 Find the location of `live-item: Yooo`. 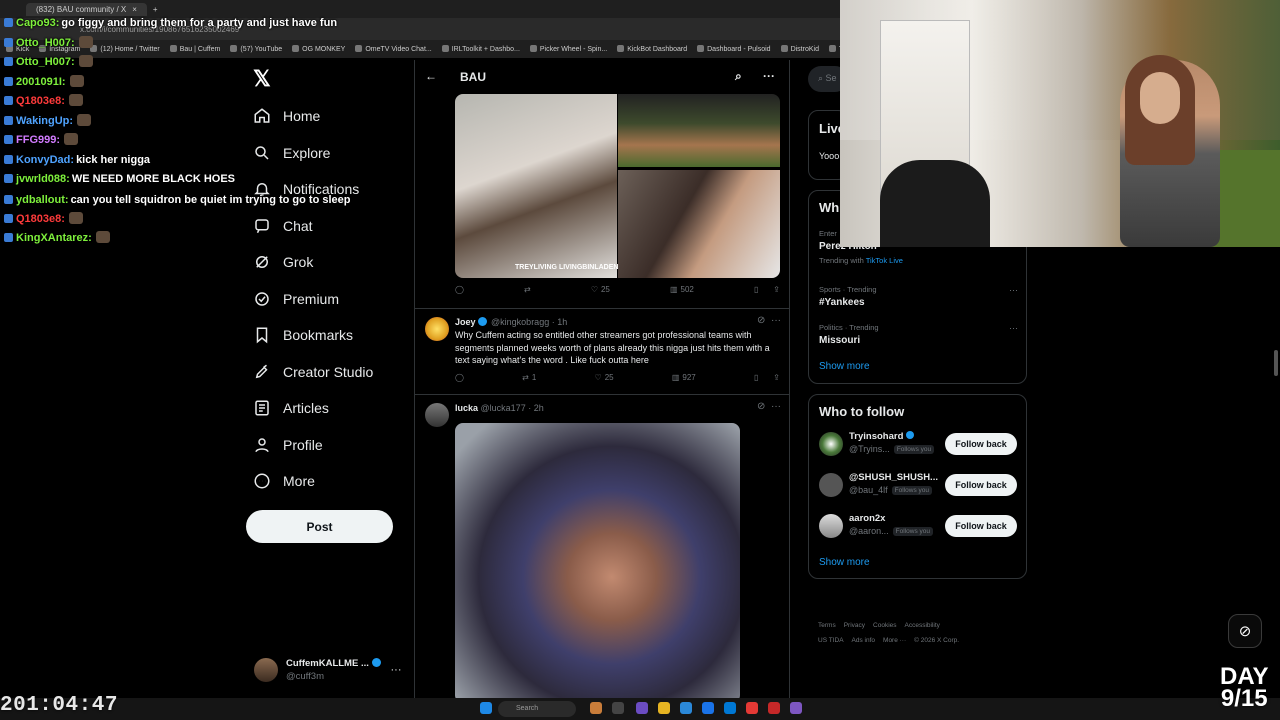

live-item: Yooo is located at coordinates (829, 156).